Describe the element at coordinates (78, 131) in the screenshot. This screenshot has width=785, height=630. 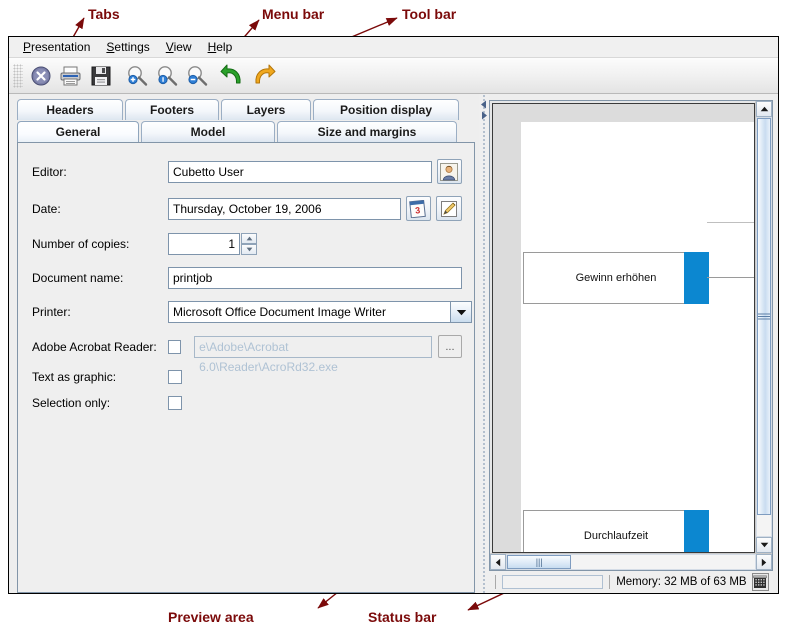
I see `tab-general: General` at that location.